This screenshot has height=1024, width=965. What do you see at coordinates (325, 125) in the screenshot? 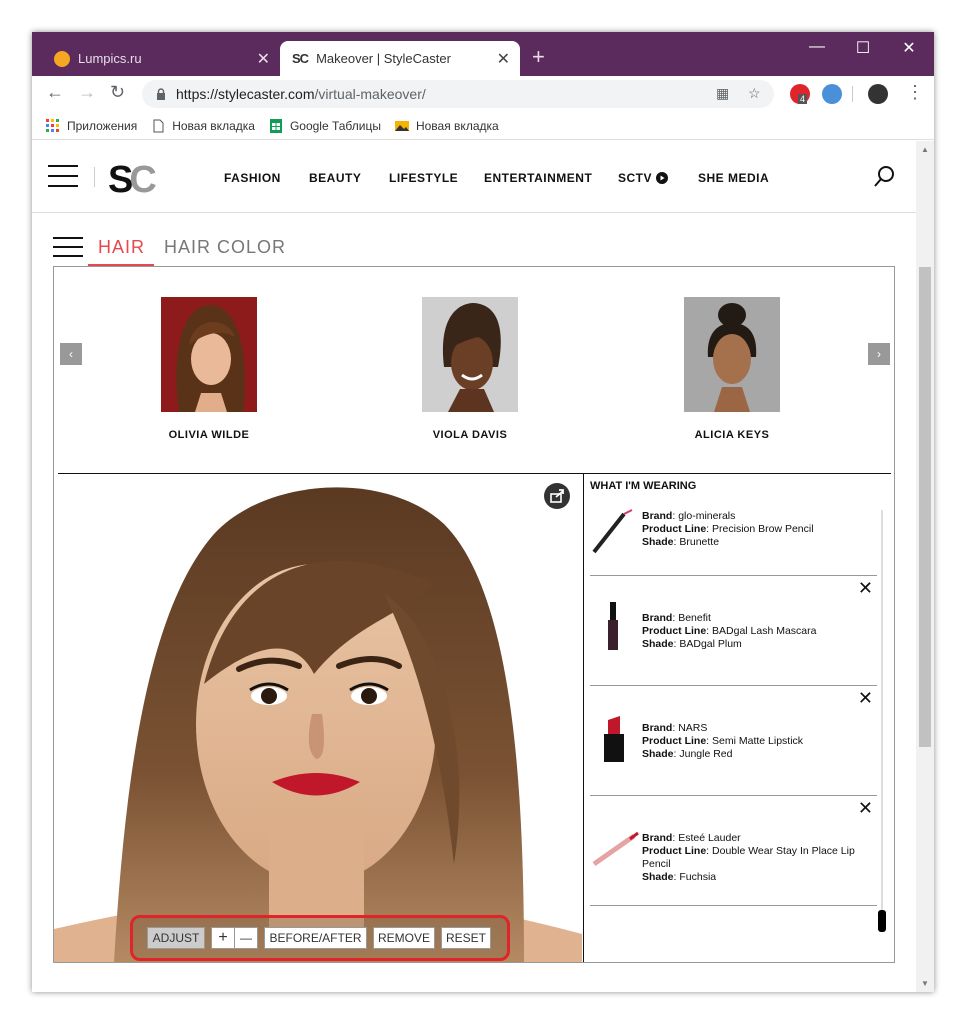
I see `bookmark-google-sheets: Google Таблицы` at bounding box center [325, 125].